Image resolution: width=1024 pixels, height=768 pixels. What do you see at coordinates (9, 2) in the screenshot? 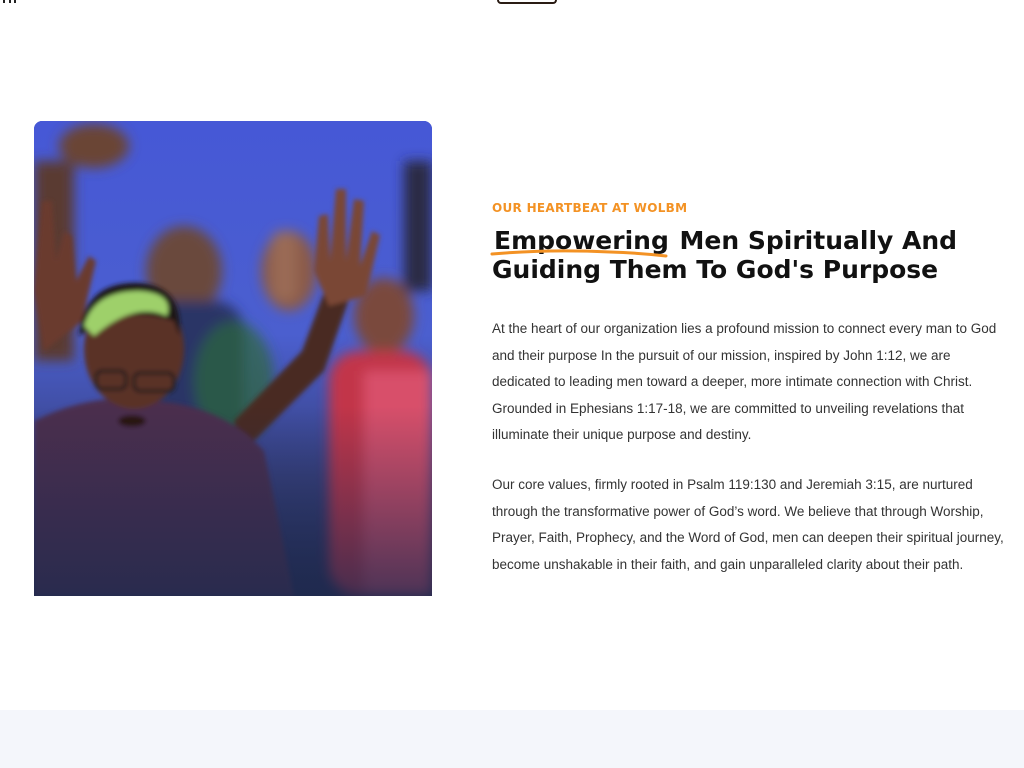
I see `header-fragment` at bounding box center [9, 2].